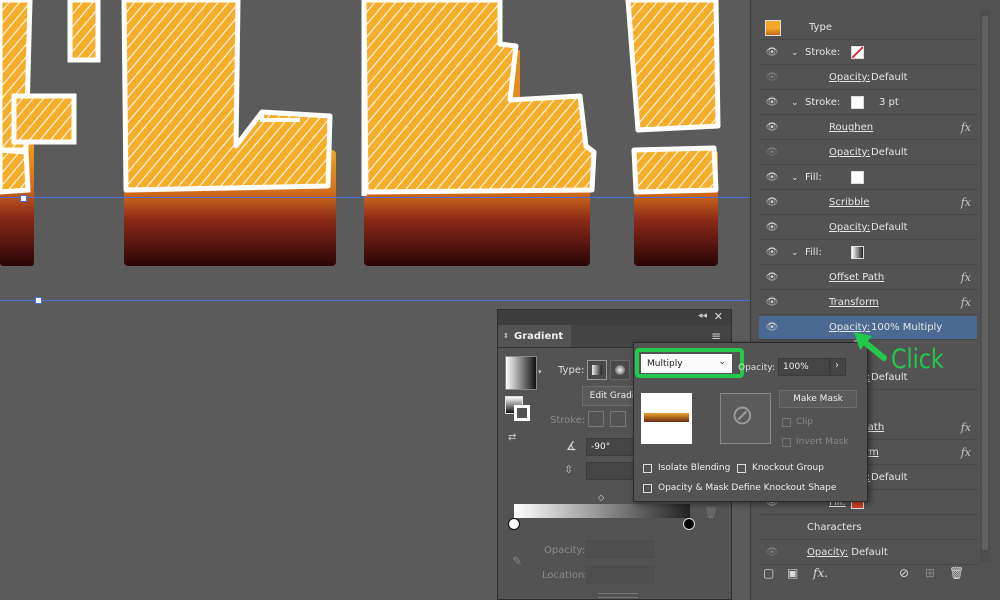 This screenshot has width=1000, height=600. I want to click on collapse-icon: ◂◂, so click(702, 316).